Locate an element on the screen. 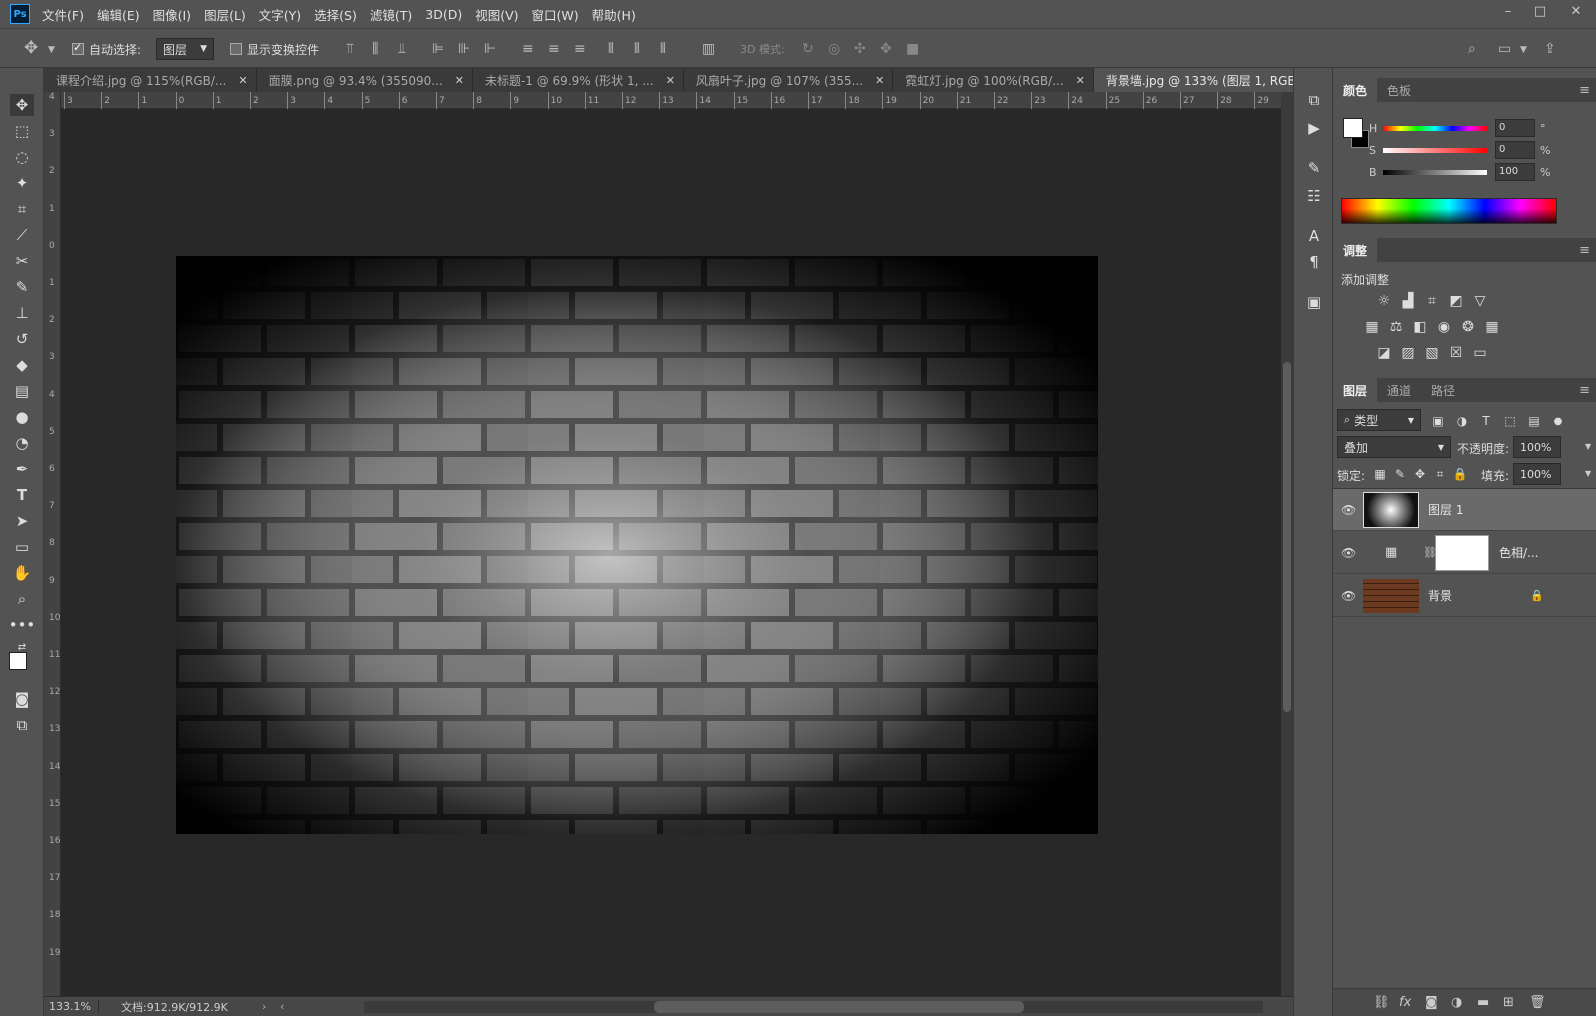 This screenshot has height=1016, width=1596. close-window-button: ✕ is located at coordinates (1576, 11).